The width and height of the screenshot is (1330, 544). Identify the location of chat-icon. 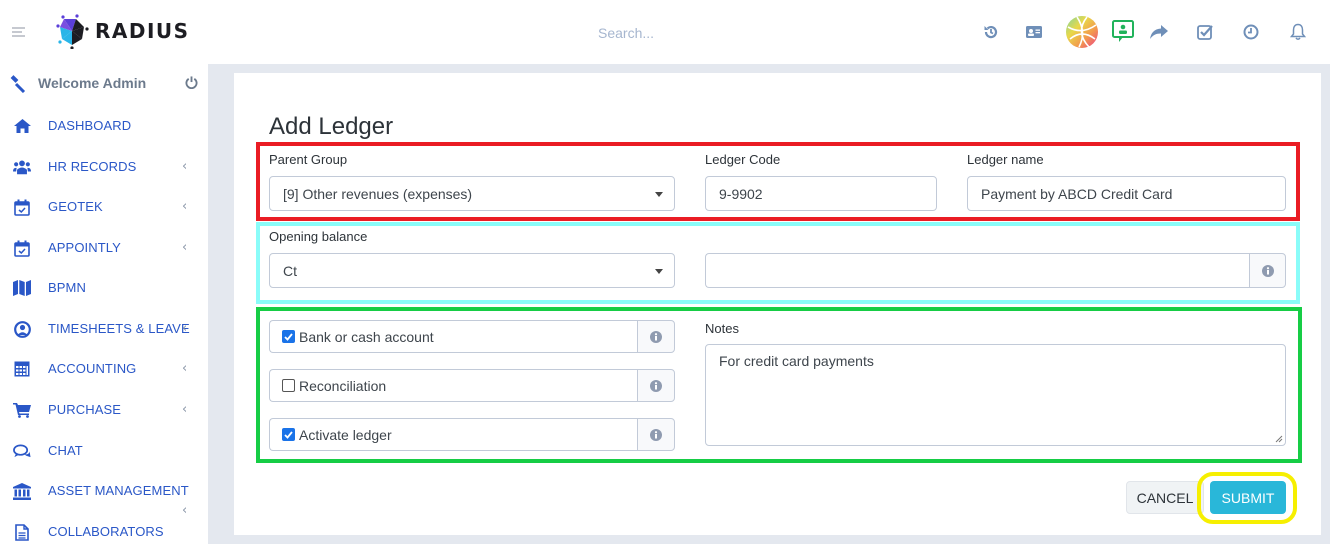
(22, 451).